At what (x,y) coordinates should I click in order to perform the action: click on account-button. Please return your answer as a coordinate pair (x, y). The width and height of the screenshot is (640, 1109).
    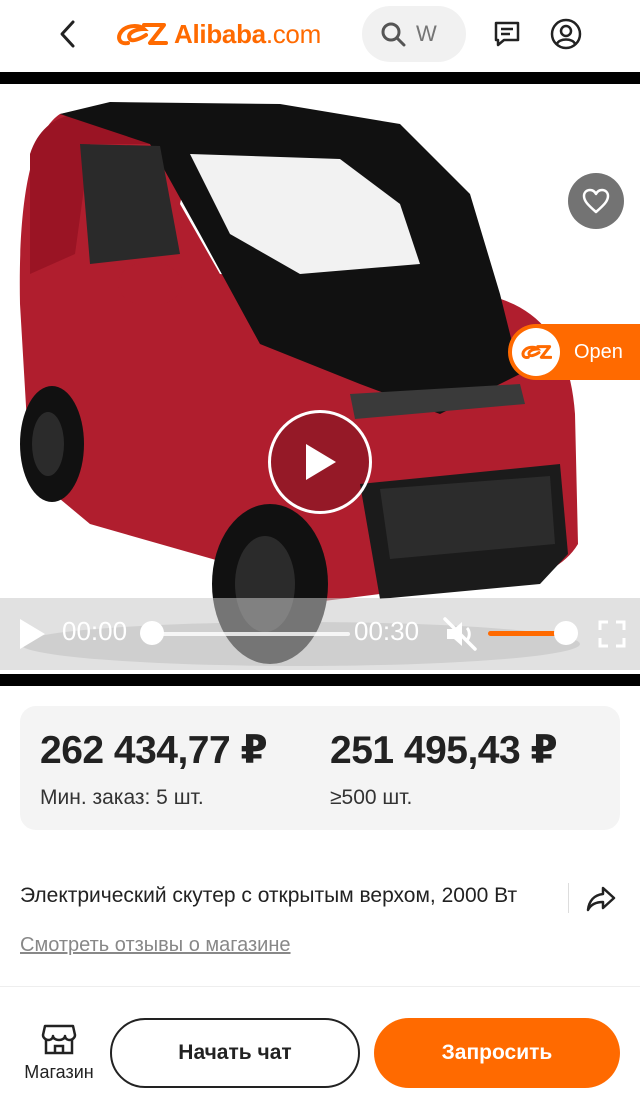
    Looking at the image, I should click on (566, 34).